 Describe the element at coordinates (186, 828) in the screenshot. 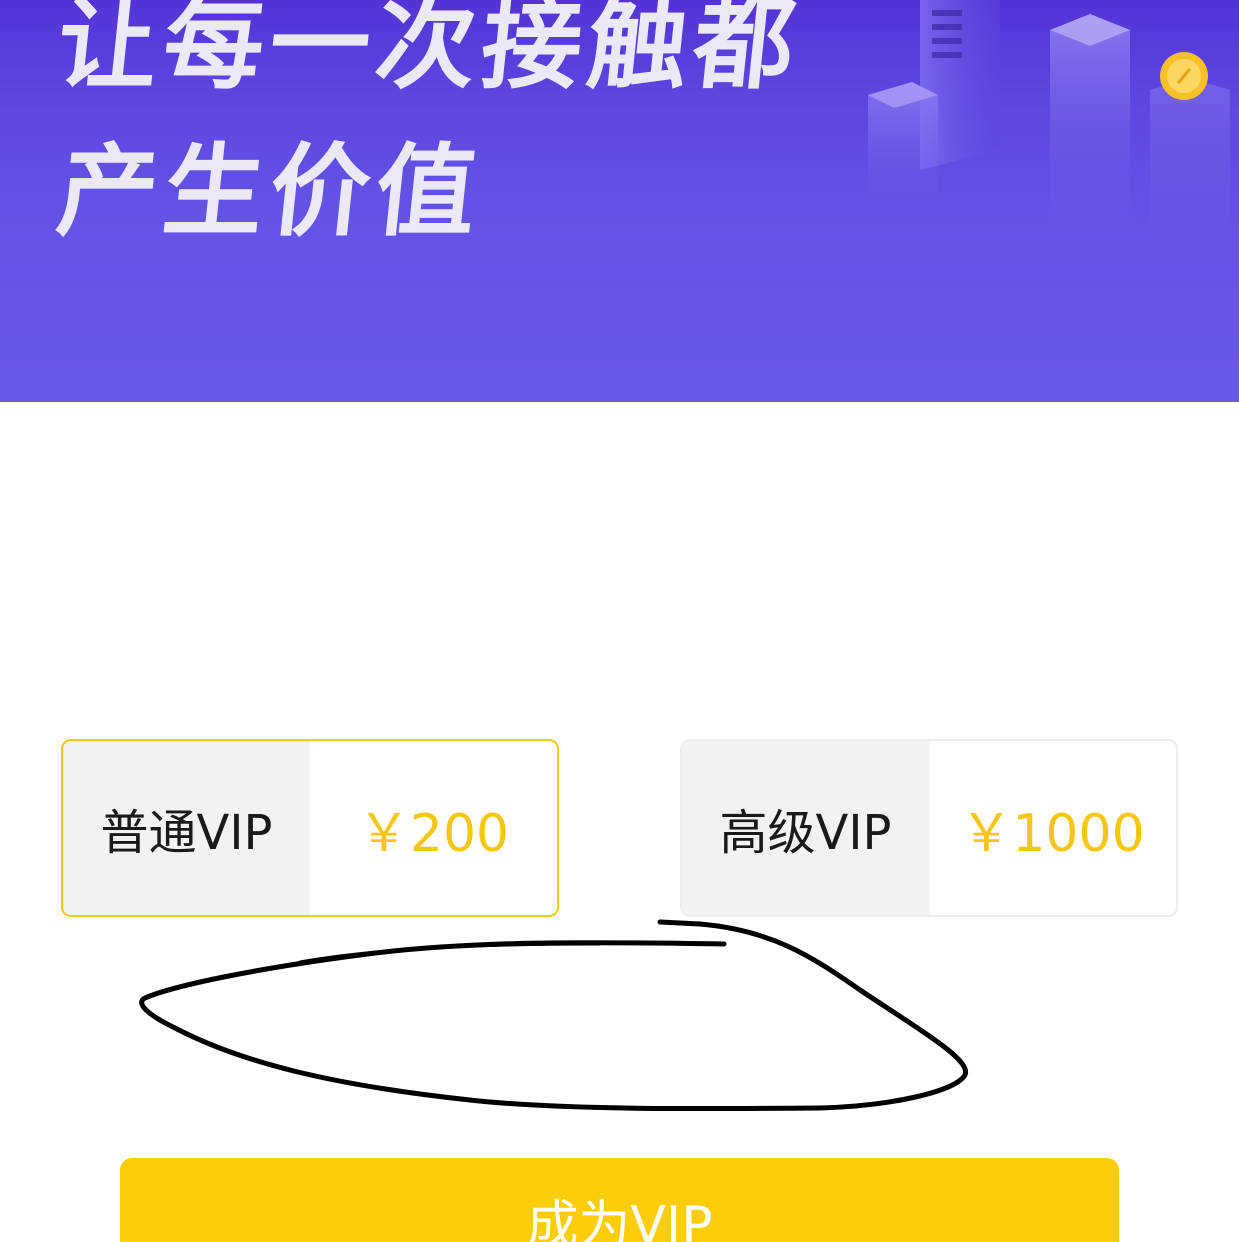

I see `plan-name: 普通VIP` at that location.